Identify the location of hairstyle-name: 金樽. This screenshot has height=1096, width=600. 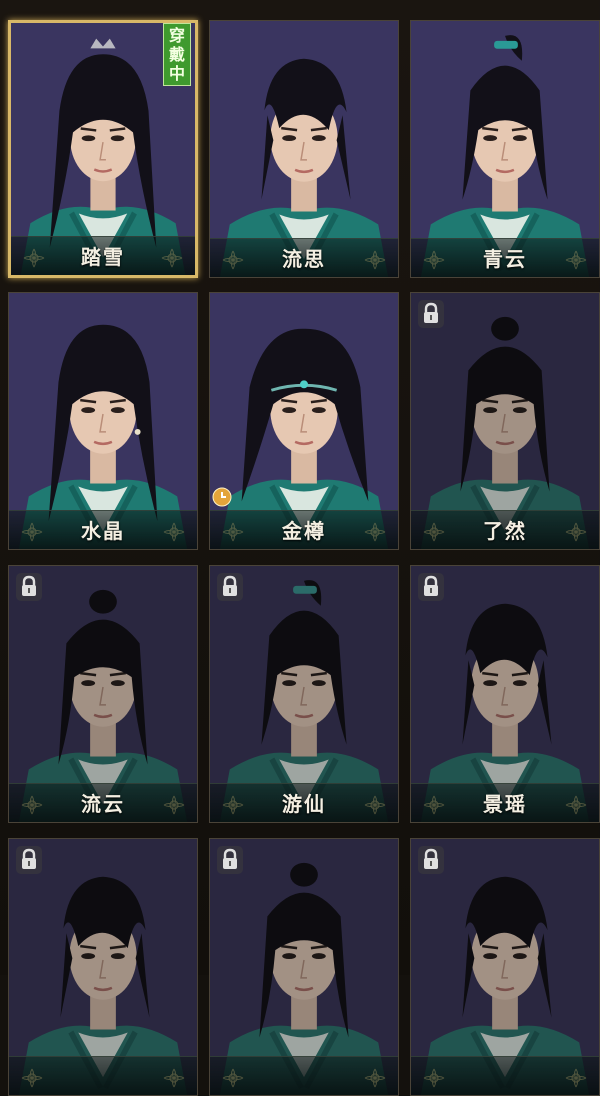
(304, 531).